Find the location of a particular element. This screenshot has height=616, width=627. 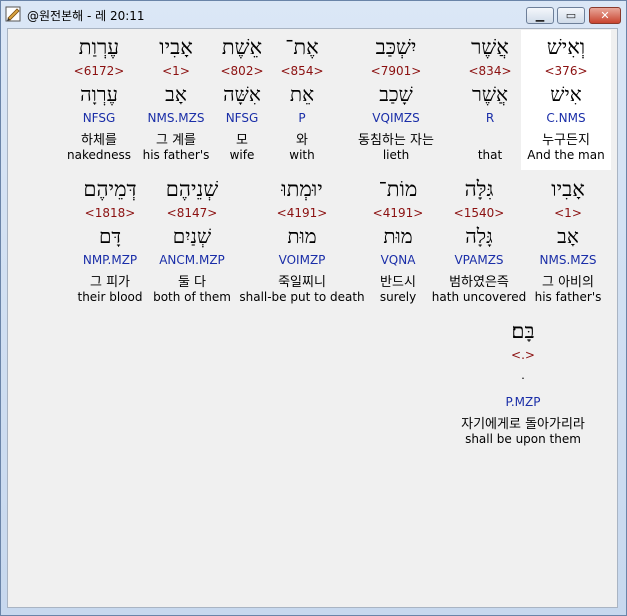

window-title: @원전본해 - 레 20:11 is located at coordinates (86, 16).